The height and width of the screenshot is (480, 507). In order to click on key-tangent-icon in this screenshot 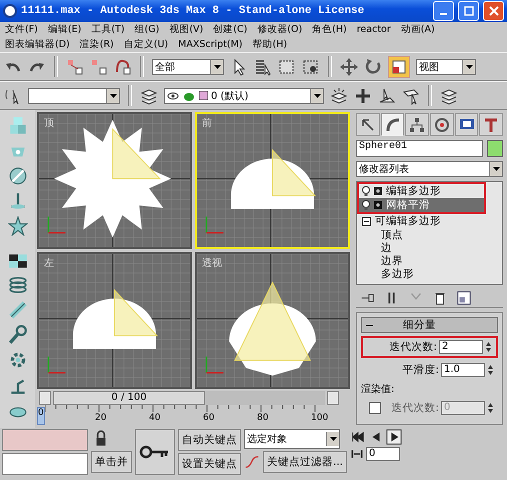, I will do `click(252, 462)`.